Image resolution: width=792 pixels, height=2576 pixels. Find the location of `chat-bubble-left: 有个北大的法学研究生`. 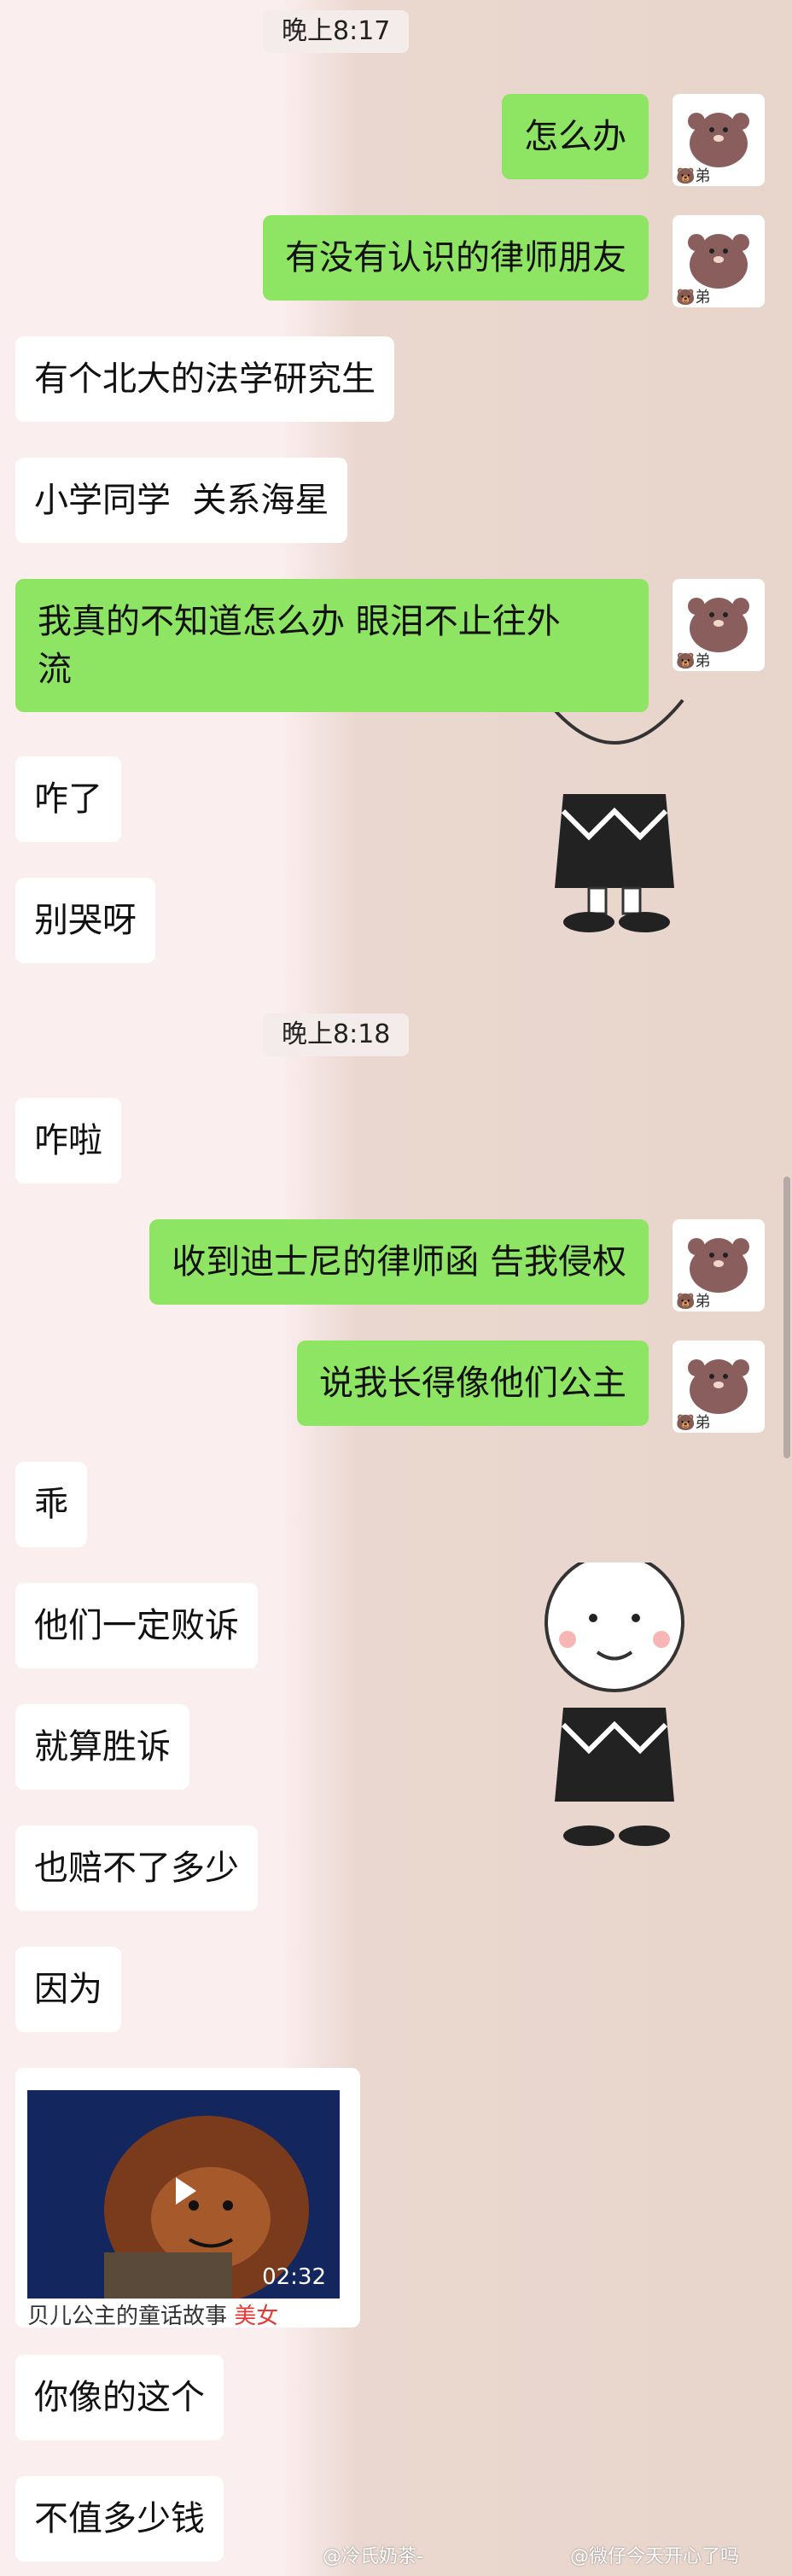

chat-bubble-left: 有个北大的法学研究生 is located at coordinates (204, 379).